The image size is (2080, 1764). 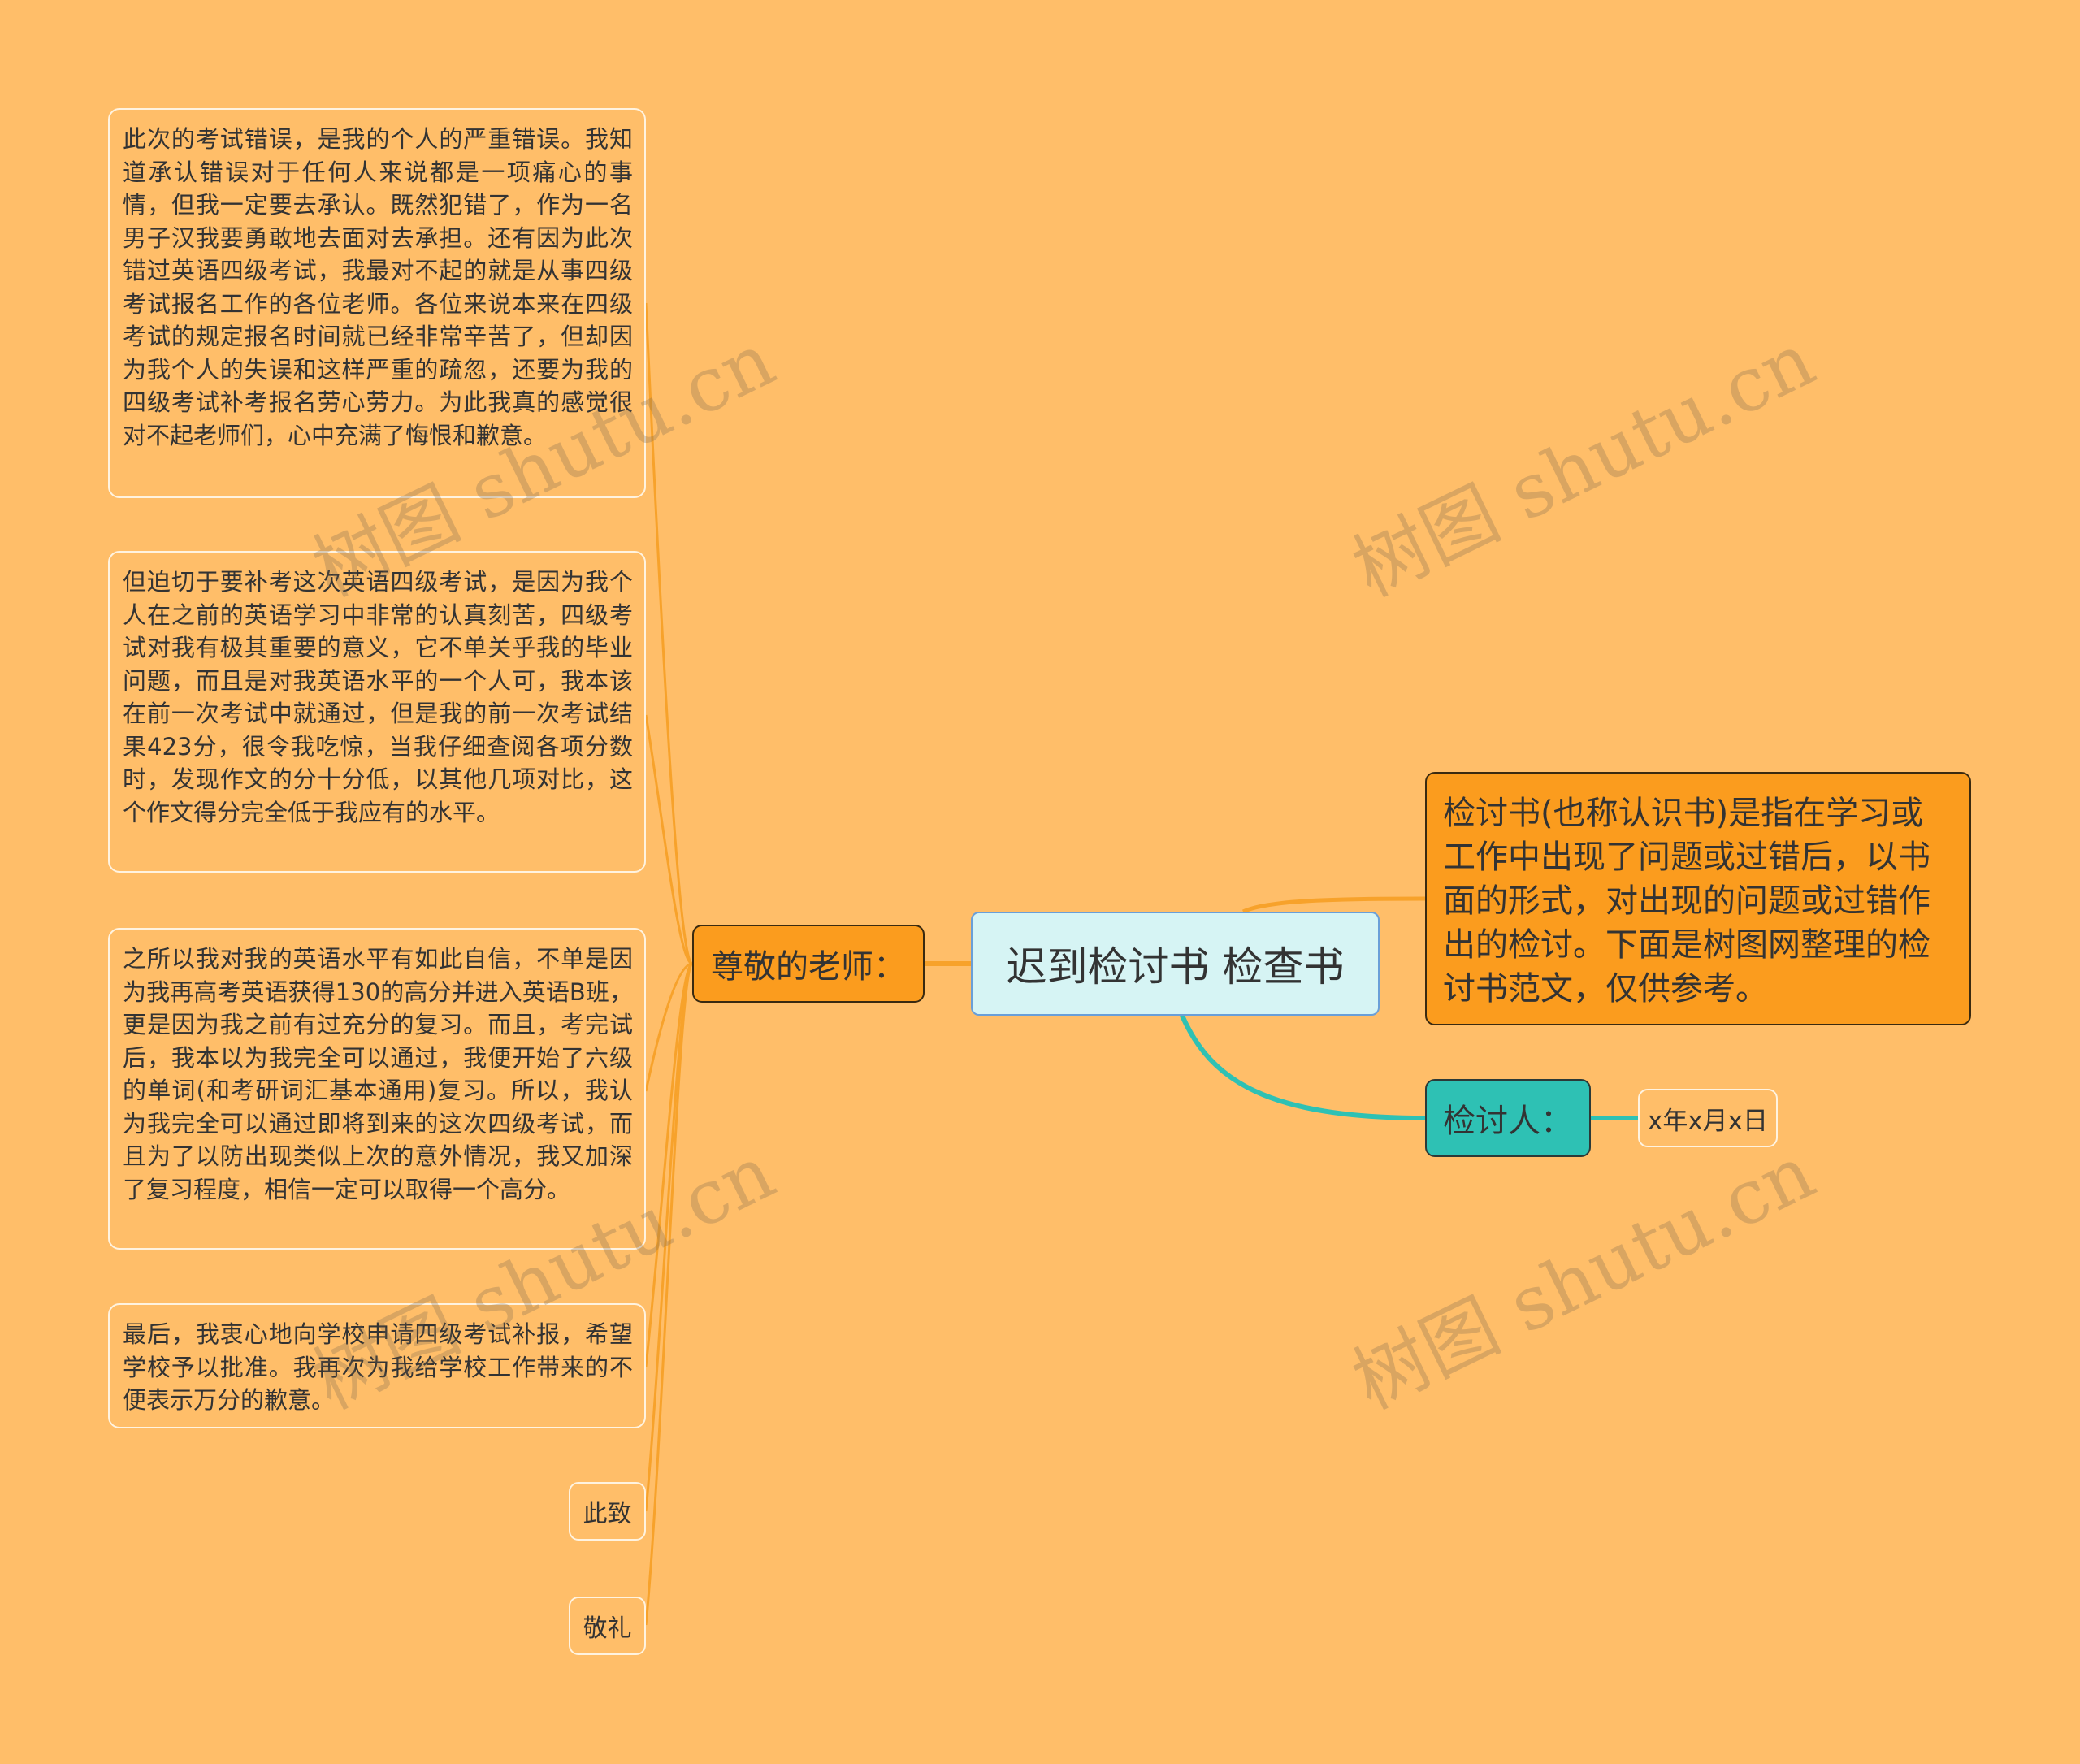 What do you see at coordinates (1508, 1118) in the screenshot?
I see `branch-checker: 检讨人：` at bounding box center [1508, 1118].